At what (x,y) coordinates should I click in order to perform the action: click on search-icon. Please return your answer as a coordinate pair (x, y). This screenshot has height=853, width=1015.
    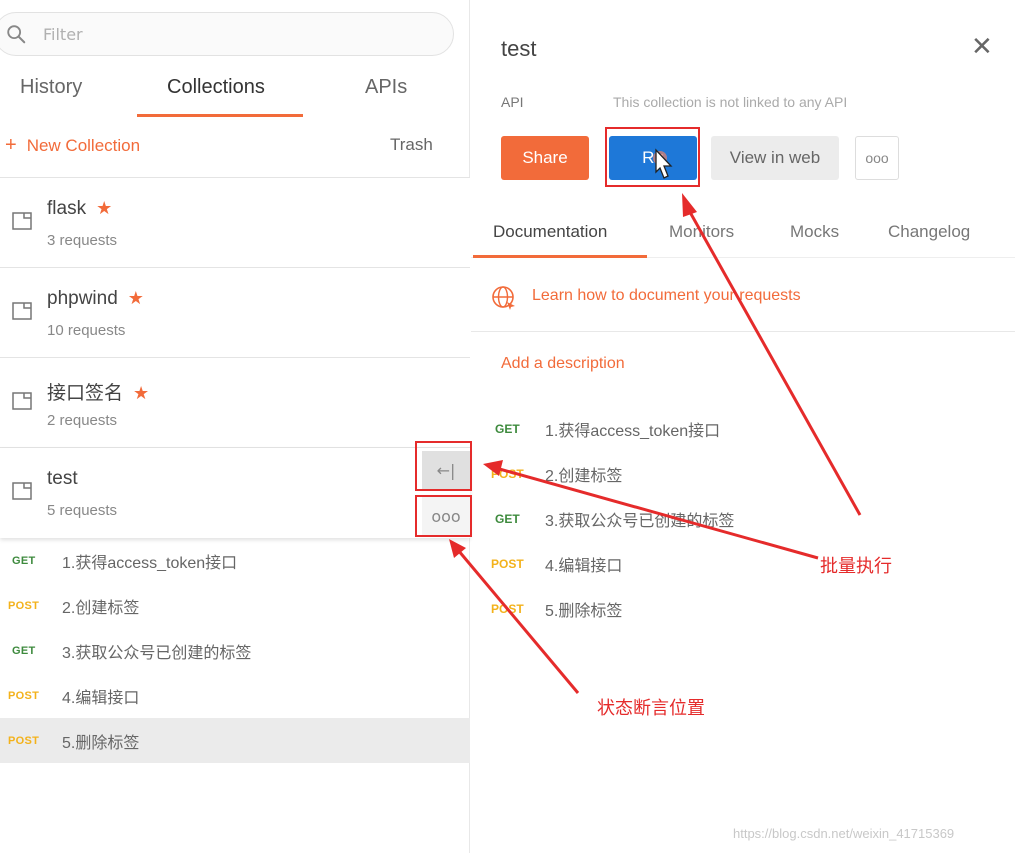
    Looking at the image, I should click on (16, 34).